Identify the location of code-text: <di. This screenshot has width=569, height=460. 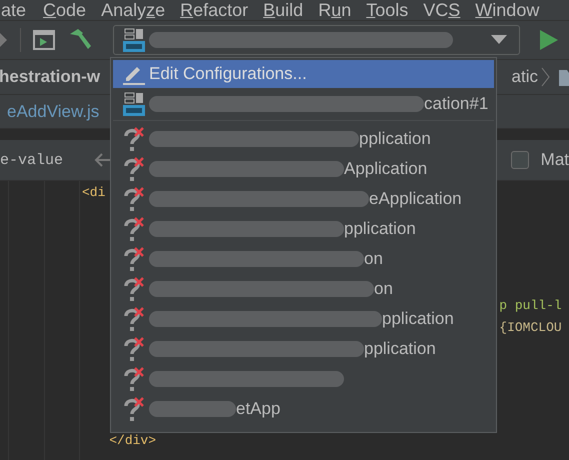
(94, 192).